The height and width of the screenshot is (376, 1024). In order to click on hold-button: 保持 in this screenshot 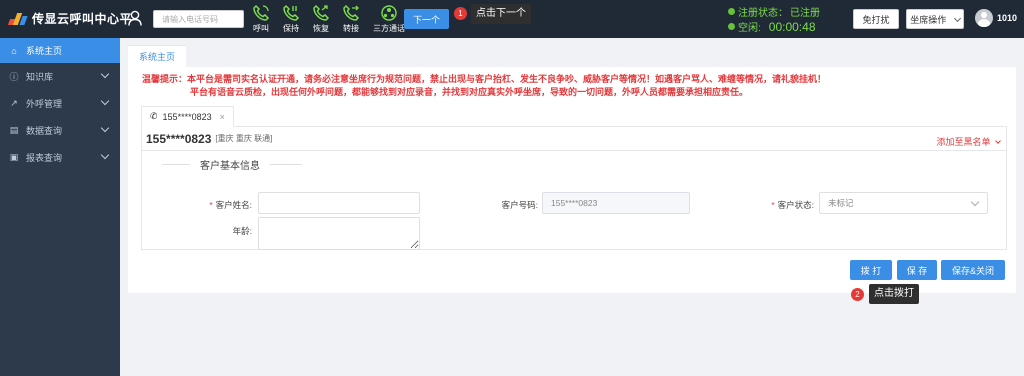, I will do `click(291, 19)`.